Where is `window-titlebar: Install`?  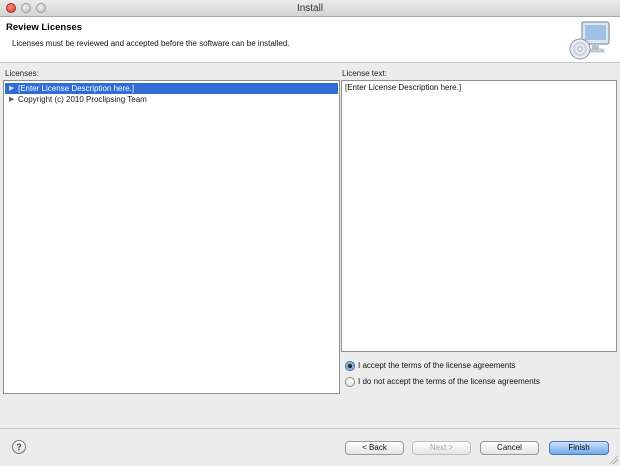
window-titlebar: Install is located at coordinates (310, 8).